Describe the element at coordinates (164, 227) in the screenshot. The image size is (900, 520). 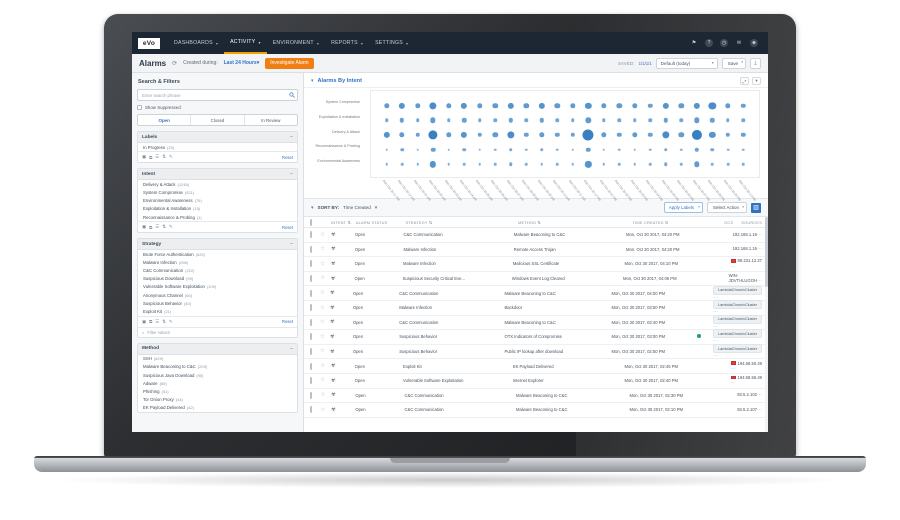
I see `sort-icon: ⇅` at that location.